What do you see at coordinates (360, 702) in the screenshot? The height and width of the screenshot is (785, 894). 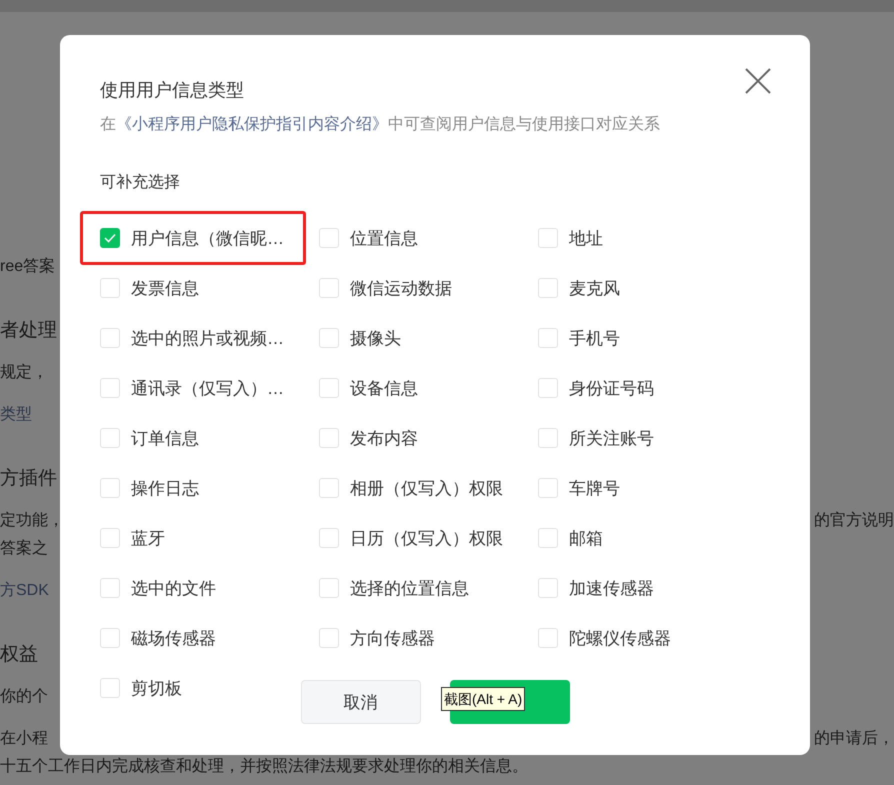 I see `cancel-button: 取消` at bounding box center [360, 702].